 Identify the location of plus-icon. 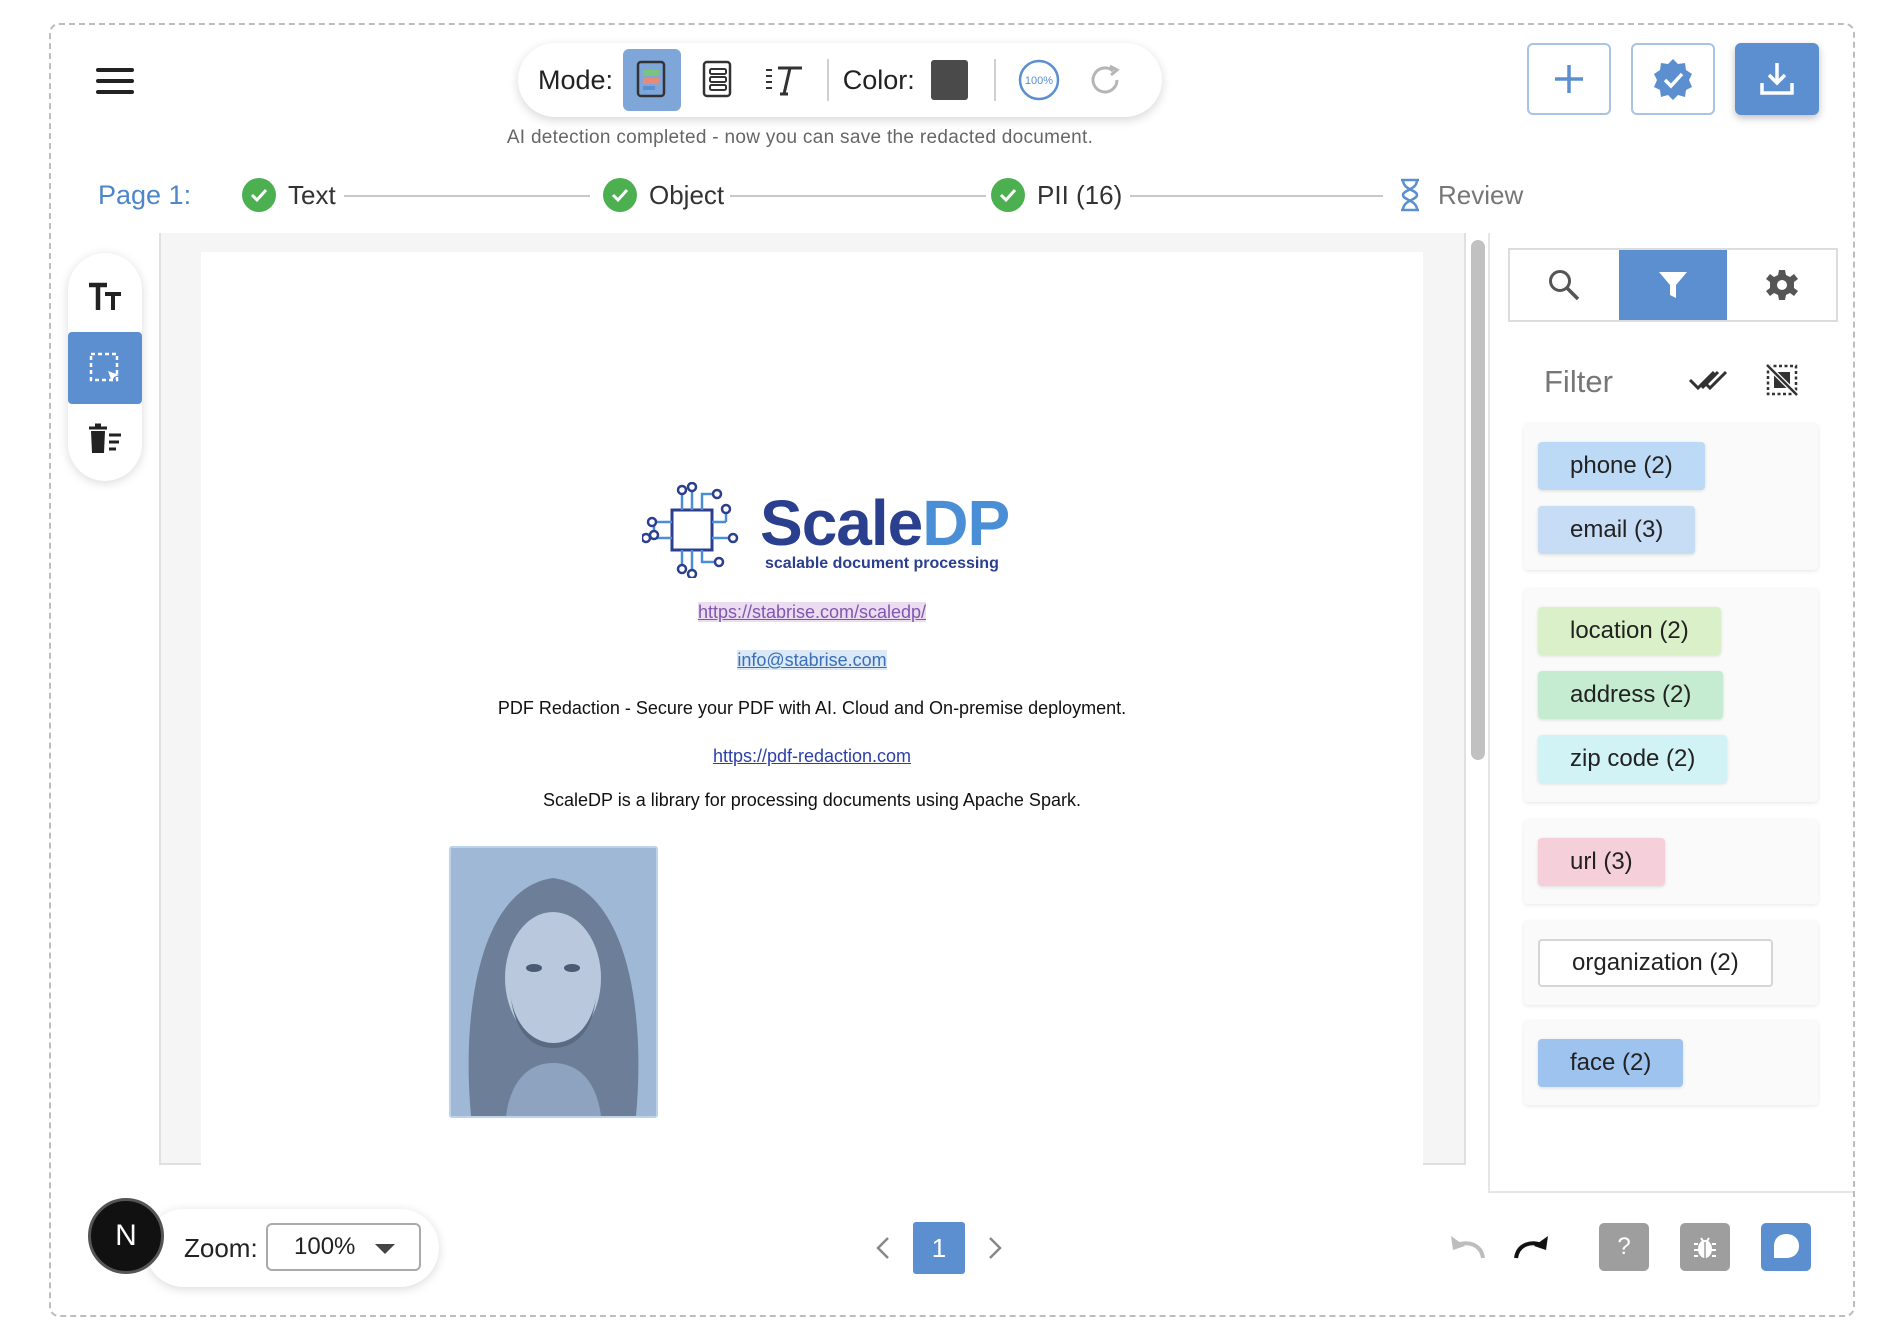
(1569, 79).